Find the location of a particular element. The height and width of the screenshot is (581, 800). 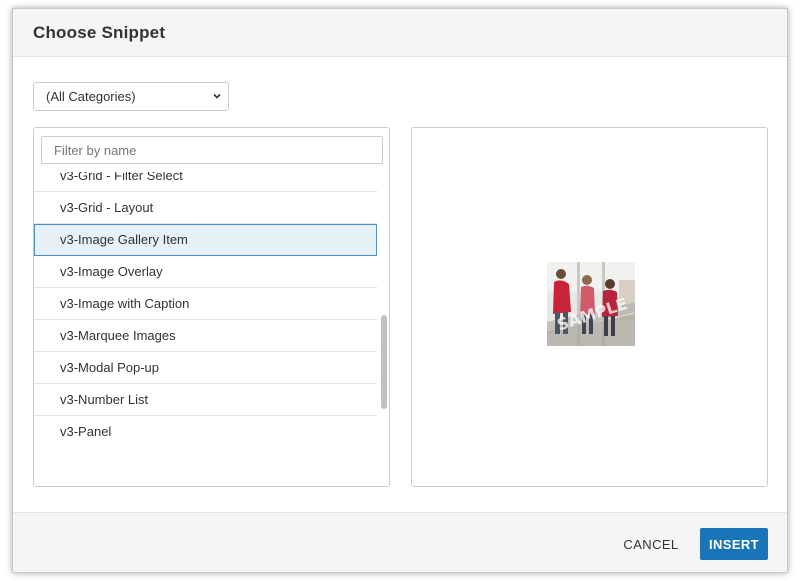

dialog-header: Choose Snippet is located at coordinates (400, 33).